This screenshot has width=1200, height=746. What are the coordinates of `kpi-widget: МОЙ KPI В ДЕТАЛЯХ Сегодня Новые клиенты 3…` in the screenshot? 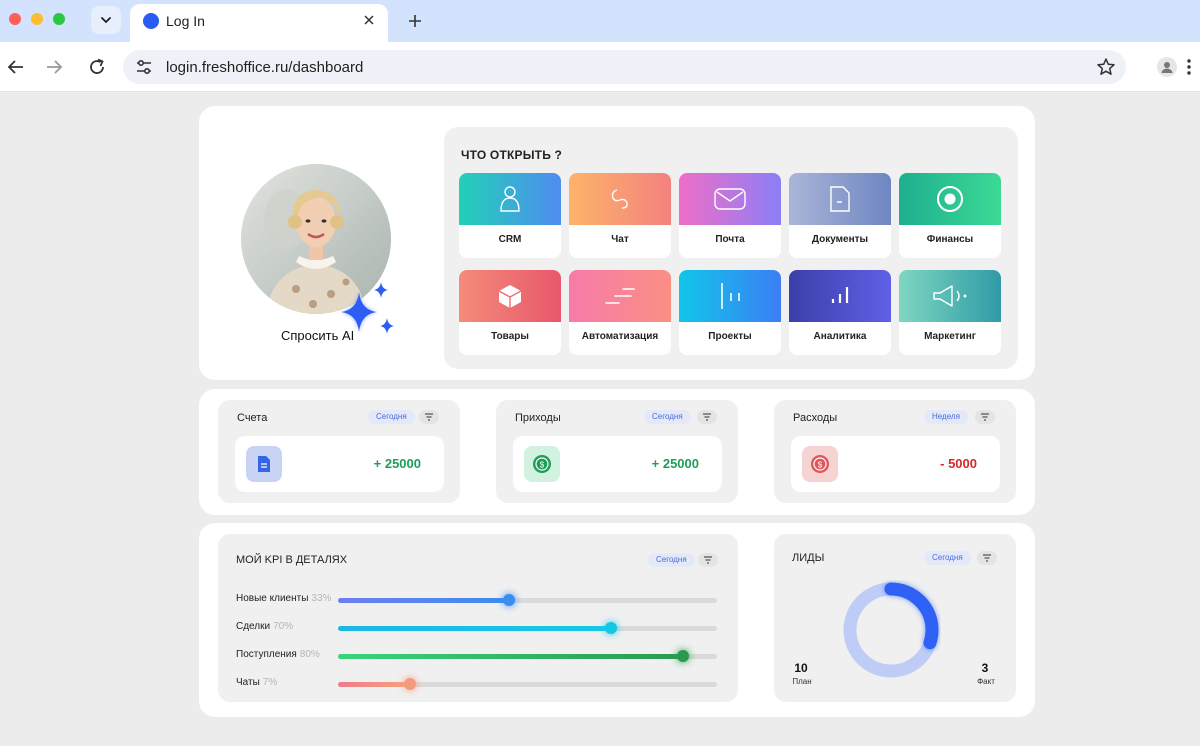 It's located at (478, 618).